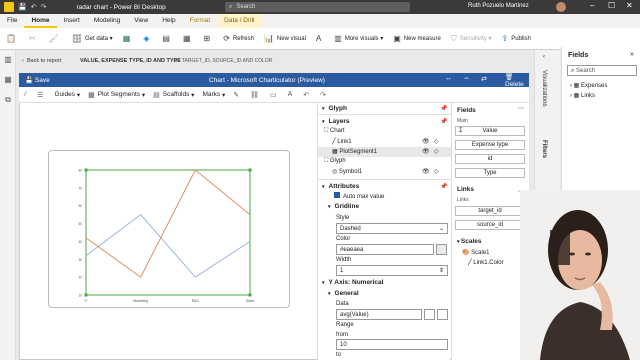 This screenshot has width=640, height=360. What do you see at coordinates (12, 21) in the screenshot?
I see `tab-file: File` at bounding box center [12, 21].